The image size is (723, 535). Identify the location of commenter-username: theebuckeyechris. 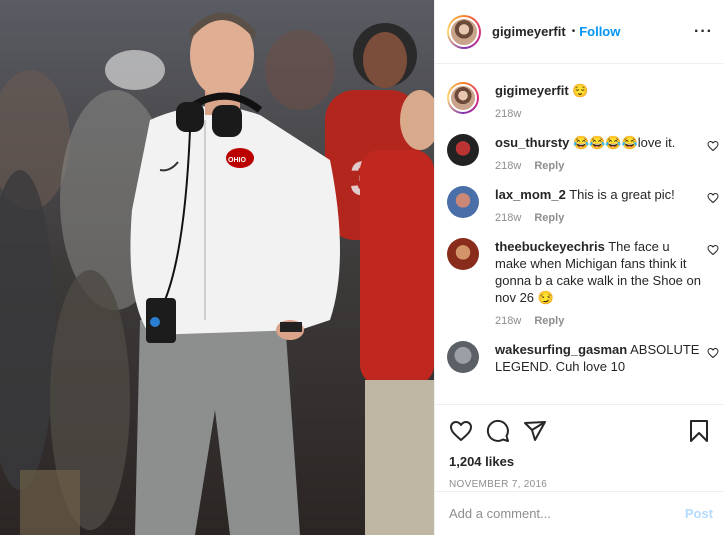
(550, 246).